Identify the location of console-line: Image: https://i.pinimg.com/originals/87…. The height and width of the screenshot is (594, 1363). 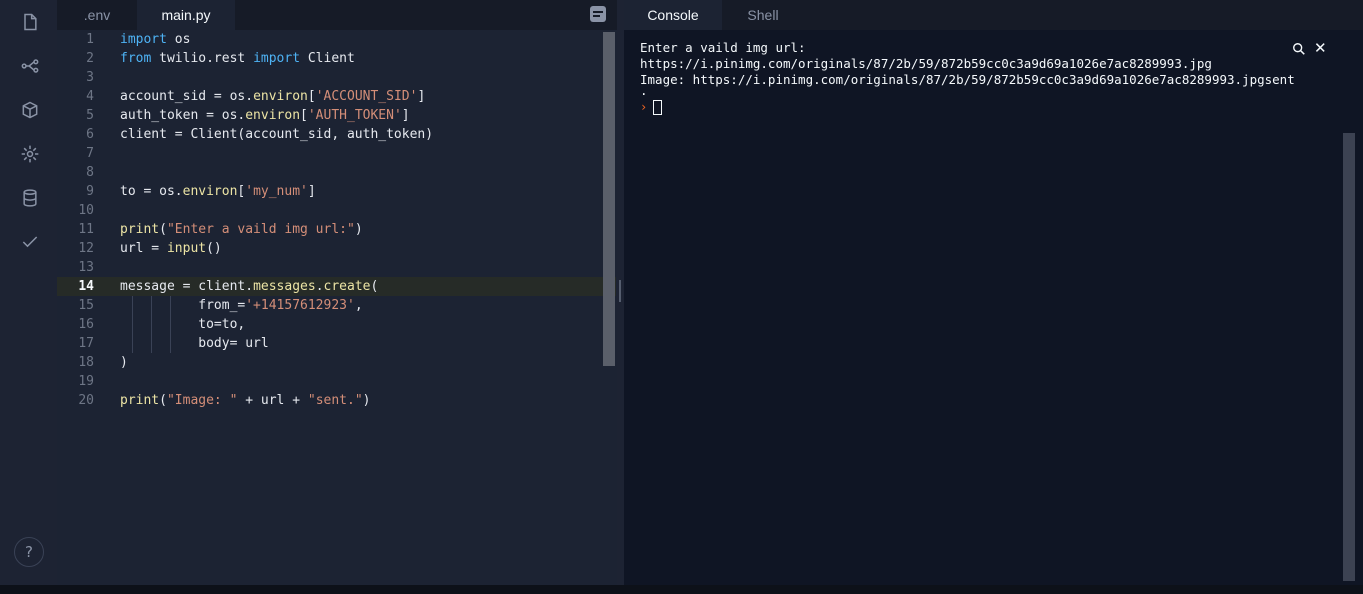
(967, 79).